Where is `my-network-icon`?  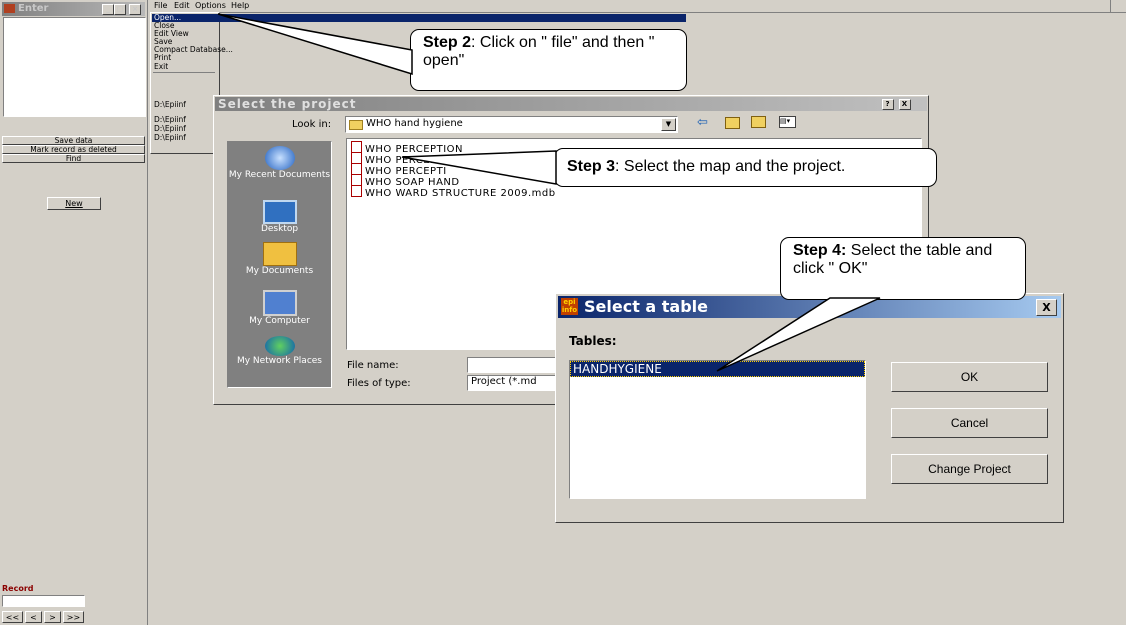 my-network-icon is located at coordinates (279, 346).